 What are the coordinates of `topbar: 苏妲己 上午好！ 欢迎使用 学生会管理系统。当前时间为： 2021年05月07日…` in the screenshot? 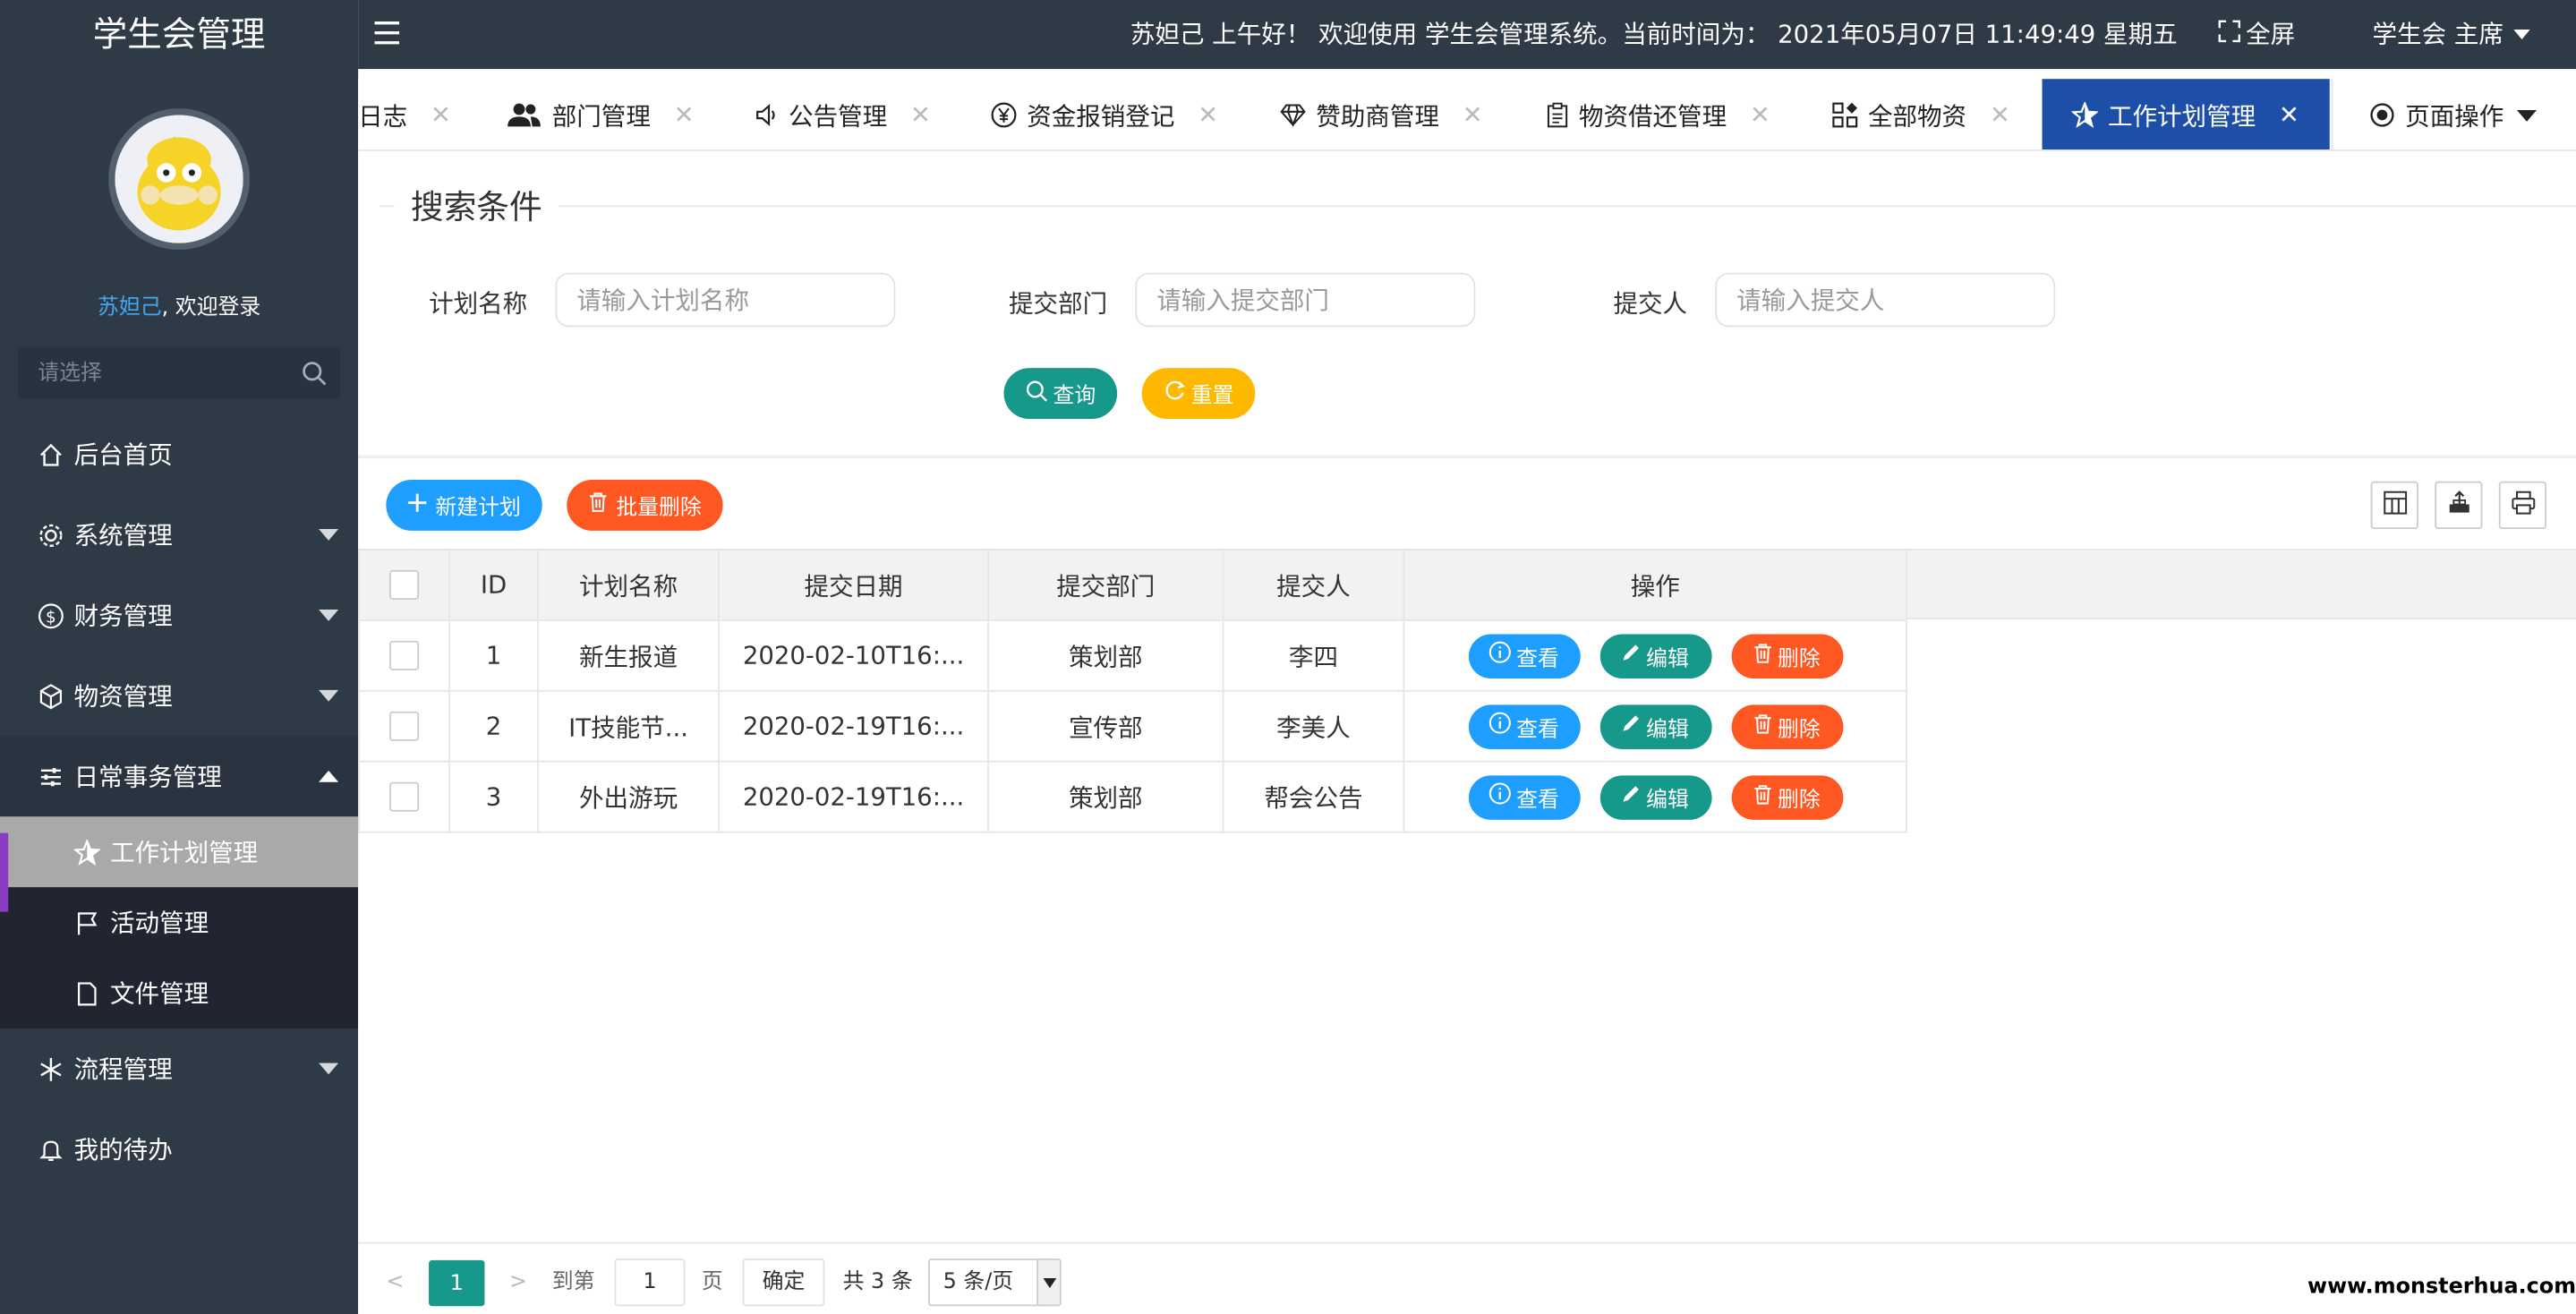 It's located at (1467, 35).